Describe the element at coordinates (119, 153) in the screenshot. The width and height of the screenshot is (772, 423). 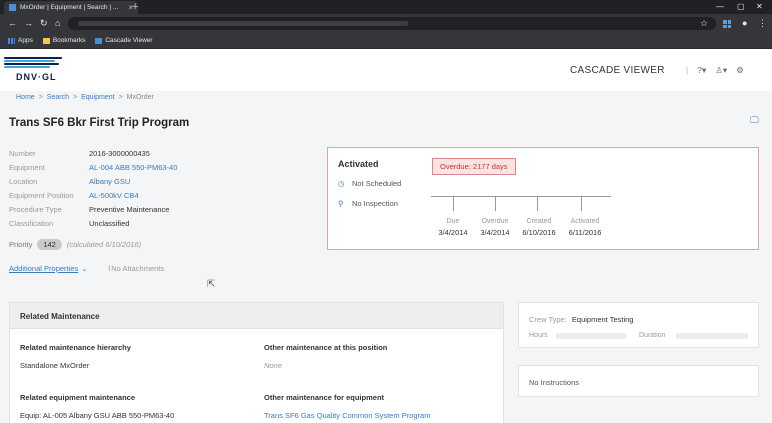
I see `property-value: 2016-3000000435` at that location.